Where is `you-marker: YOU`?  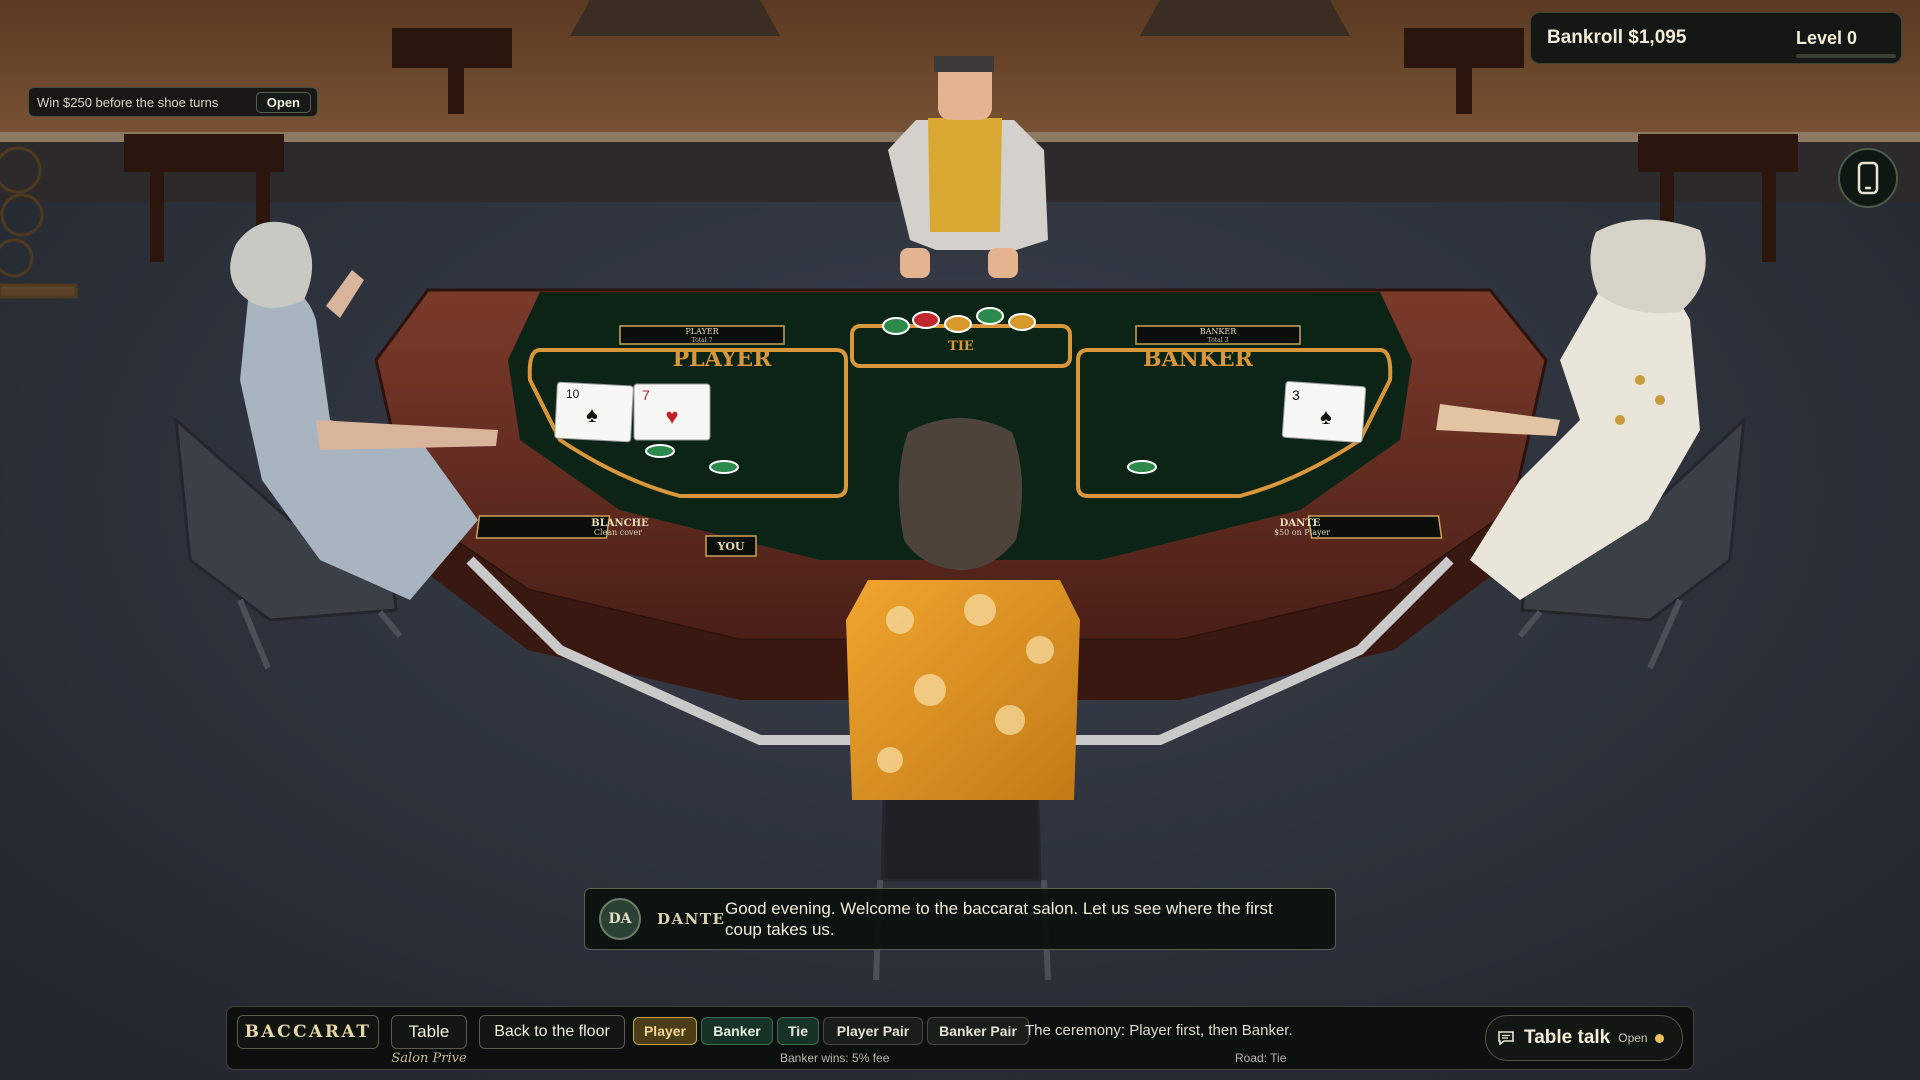 you-marker: YOU is located at coordinates (731, 546).